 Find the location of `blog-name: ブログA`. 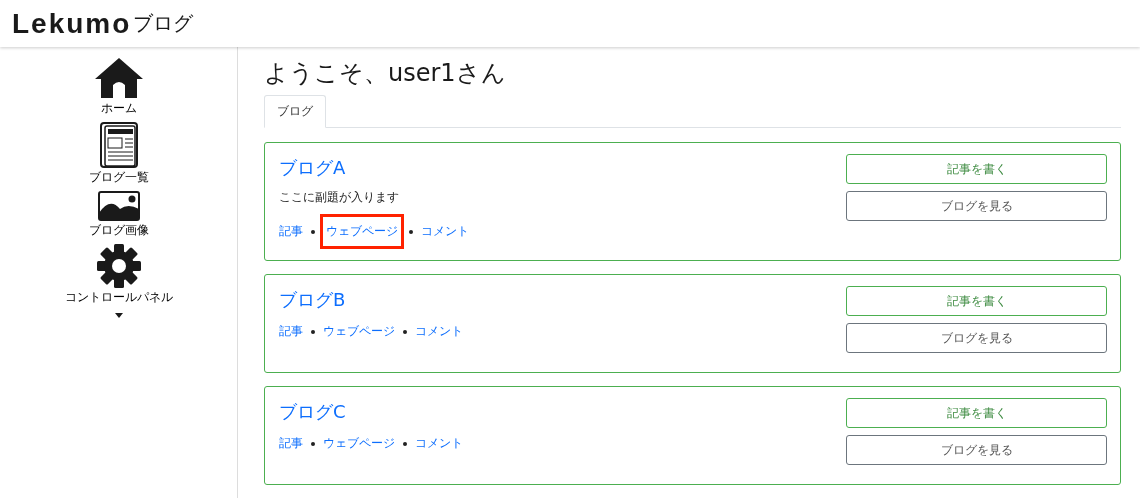

blog-name: ブログA is located at coordinates (374, 168).